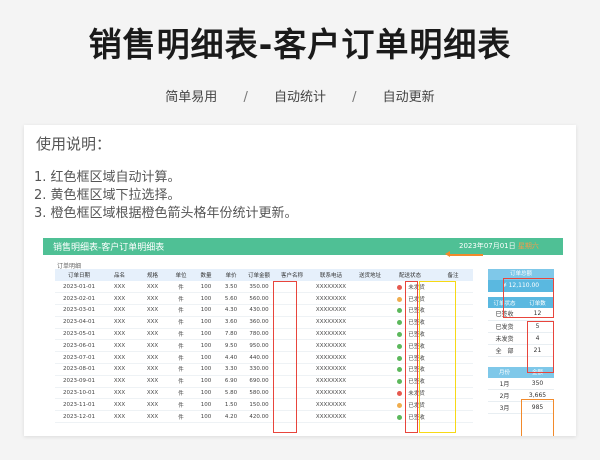 The height and width of the screenshot is (460, 600). Describe the element at coordinates (231, 287) in the screenshot. I see `table-cell: 3.50` at that location.